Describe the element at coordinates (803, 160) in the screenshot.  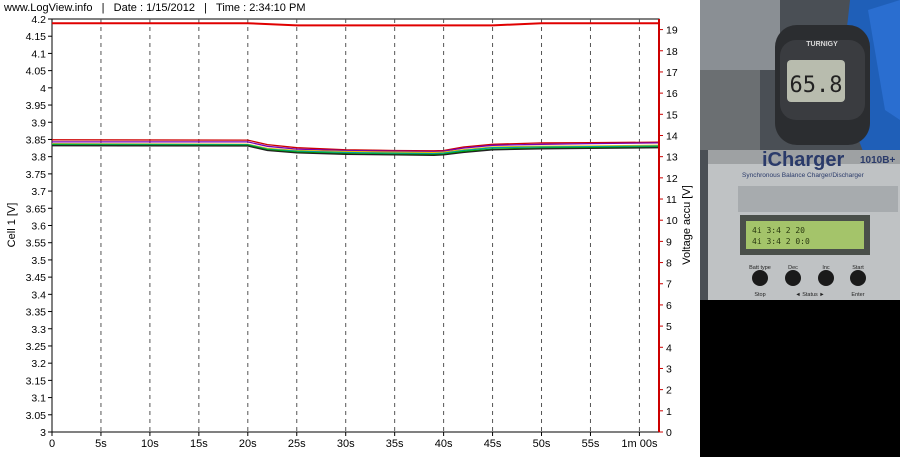
I see `charger-name: iCharger` at that location.